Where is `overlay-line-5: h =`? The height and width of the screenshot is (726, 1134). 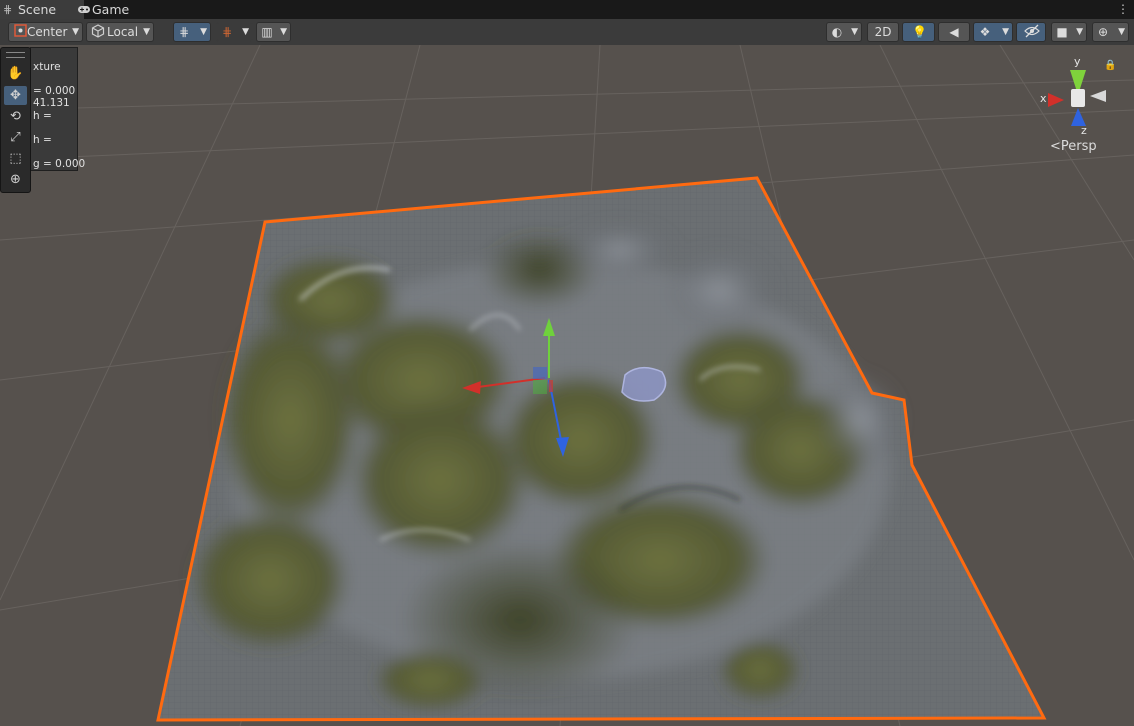 overlay-line-5: h = is located at coordinates (42, 140).